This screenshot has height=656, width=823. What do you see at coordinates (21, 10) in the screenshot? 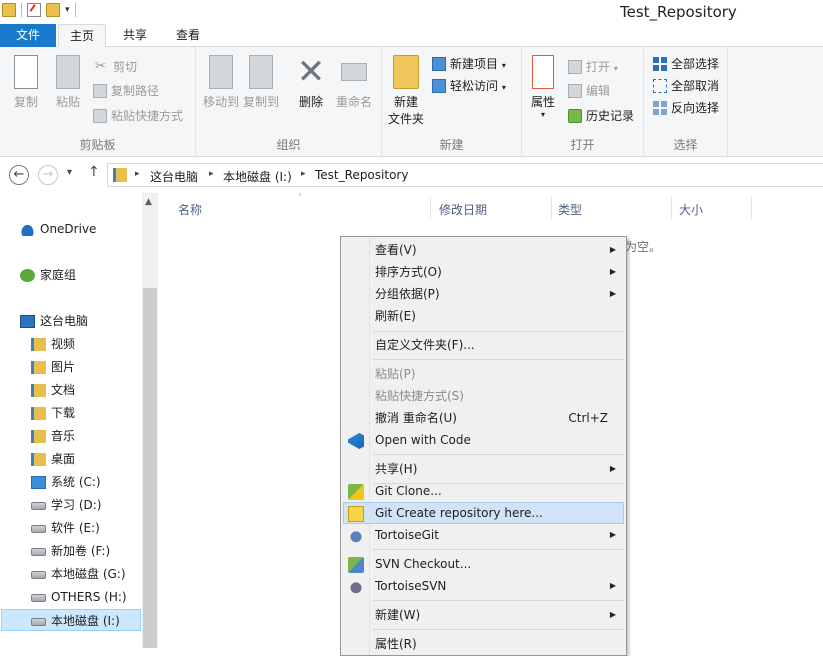
I see `toolbar-divider` at bounding box center [21, 10].